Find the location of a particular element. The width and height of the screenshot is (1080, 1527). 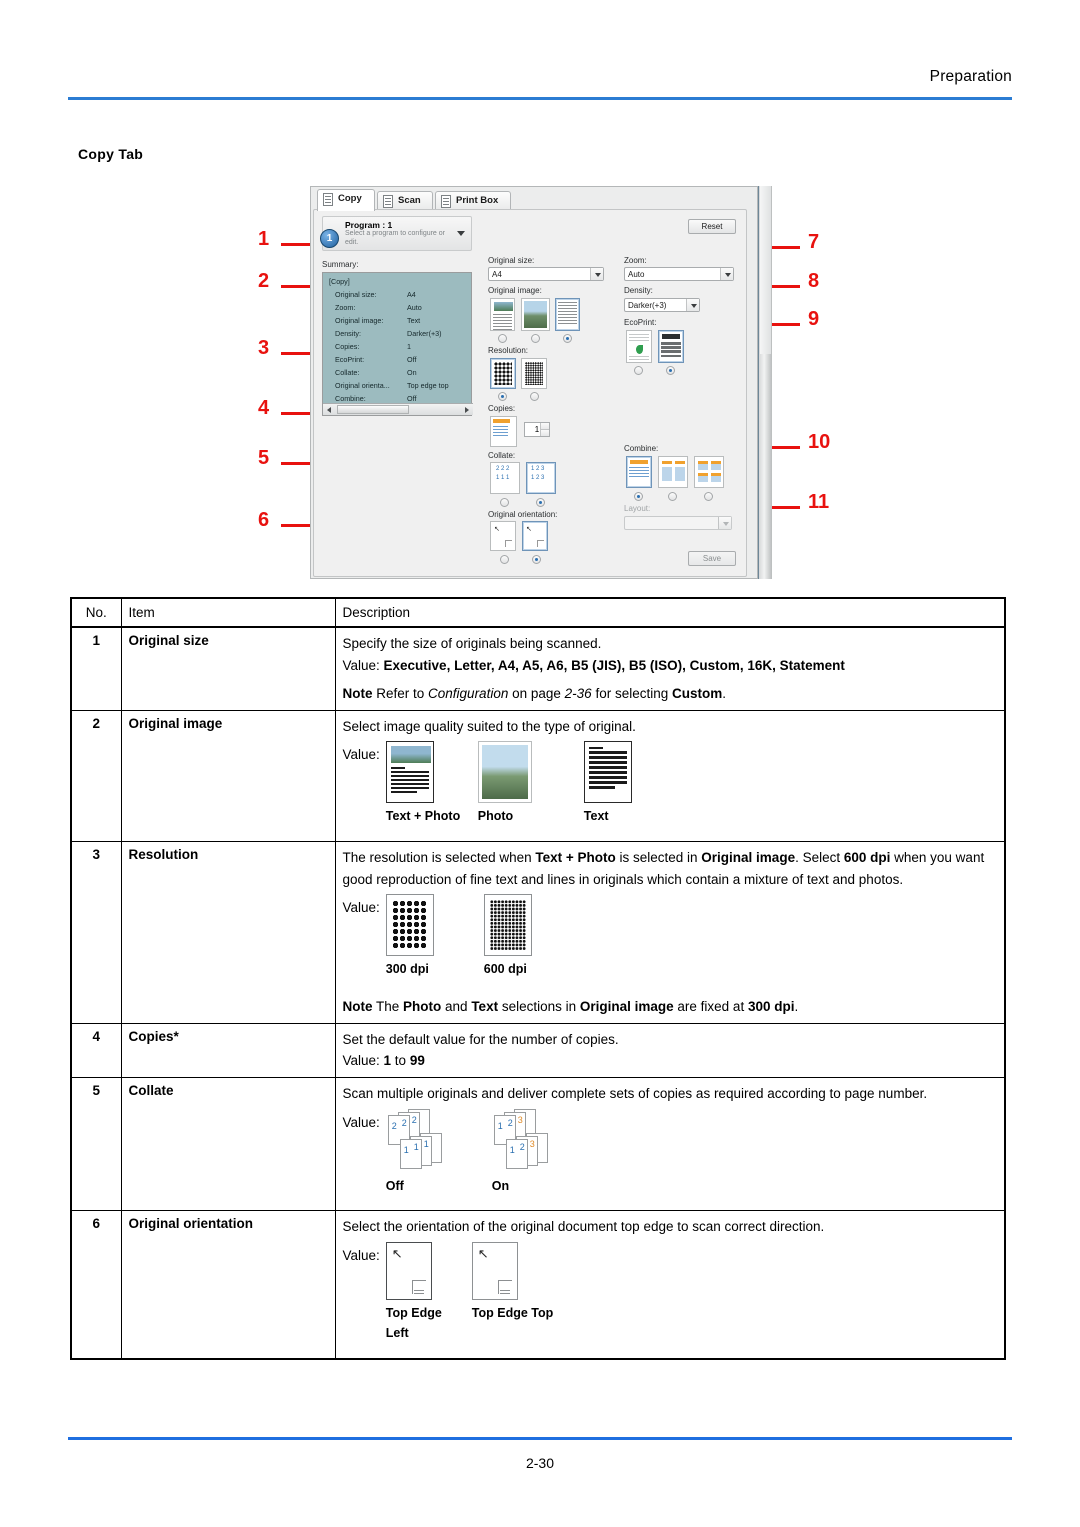

window-scrollbar is located at coordinates (765, 382).